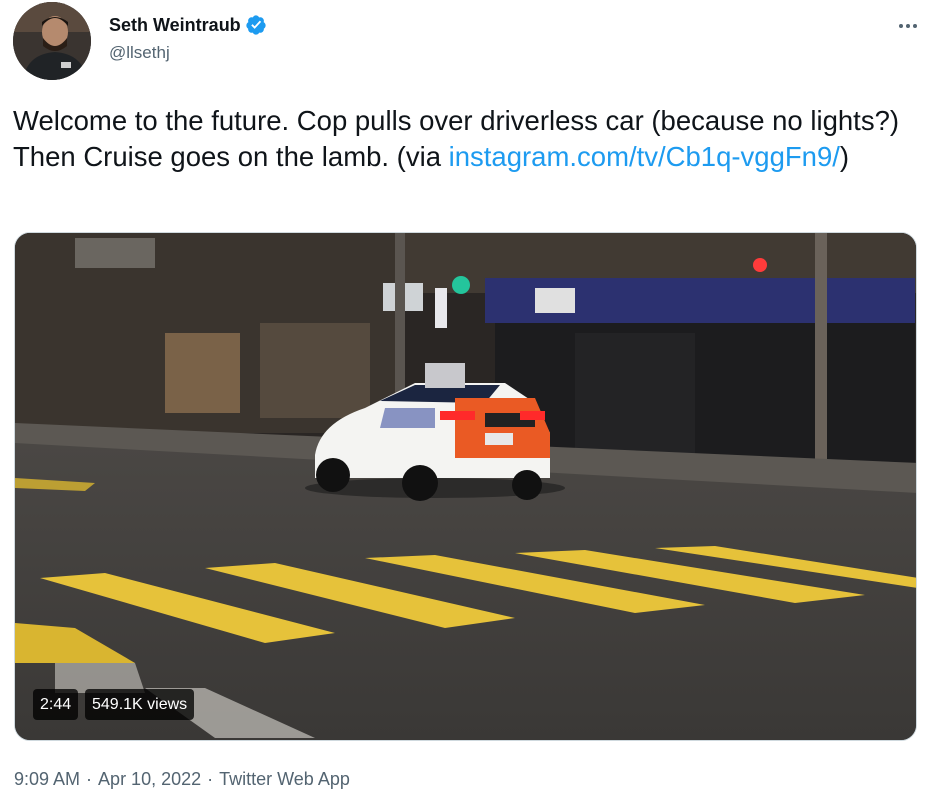 This screenshot has height=804, width=945. Describe the element at coordinates (149, 779) in the screenshot. I see `tweet-date: Apr 10, 2022` at that location.